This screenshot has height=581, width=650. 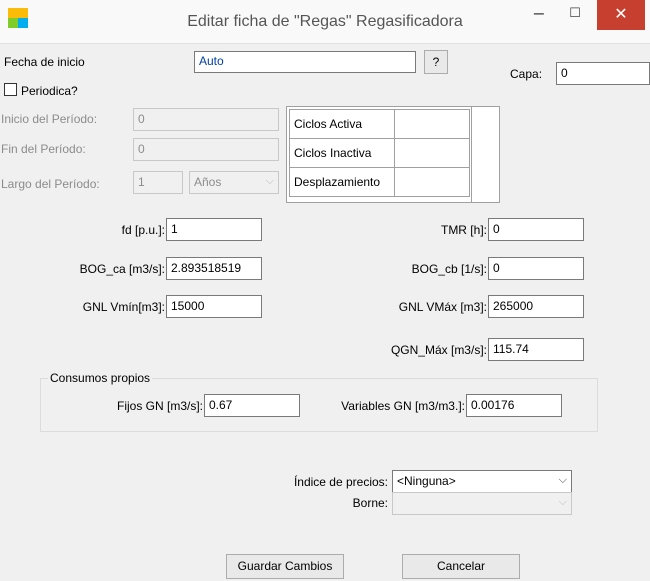 I want to click on fecha-inicio-input: Auto, so click(x=305, y=62).